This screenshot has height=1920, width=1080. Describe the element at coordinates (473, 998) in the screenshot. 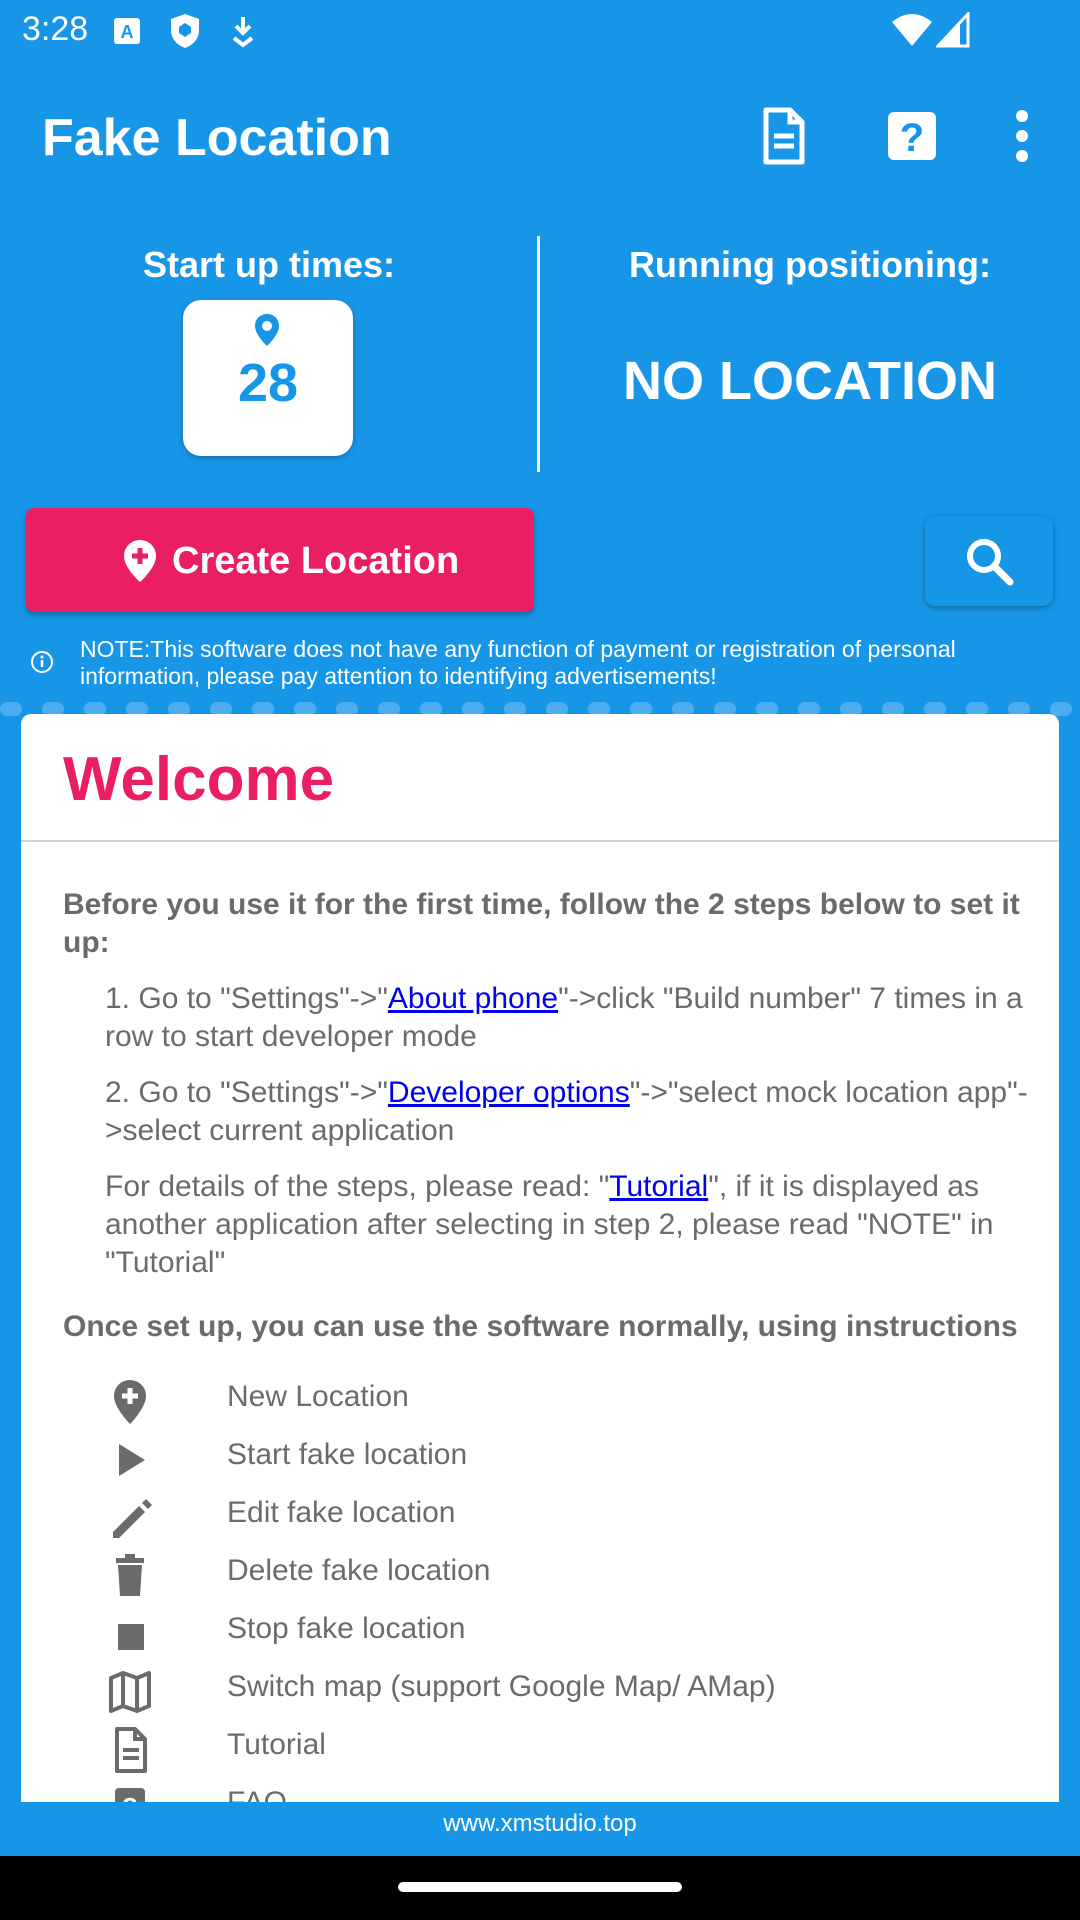

I see `about-phone-link: About phone` at that location.